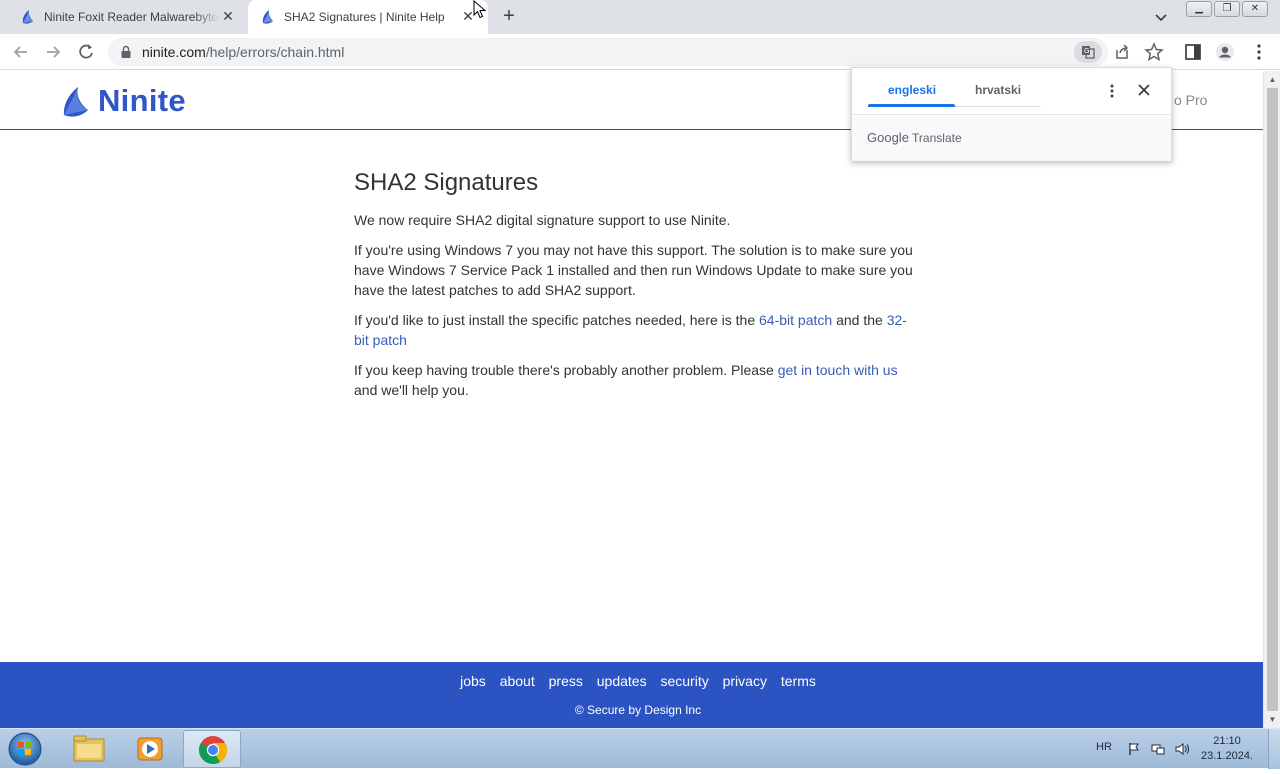  What do you see at coordinates (1225, 52) in the screenshot?
I see `profile-avatar-icon` at bounding box center [1225, 52].